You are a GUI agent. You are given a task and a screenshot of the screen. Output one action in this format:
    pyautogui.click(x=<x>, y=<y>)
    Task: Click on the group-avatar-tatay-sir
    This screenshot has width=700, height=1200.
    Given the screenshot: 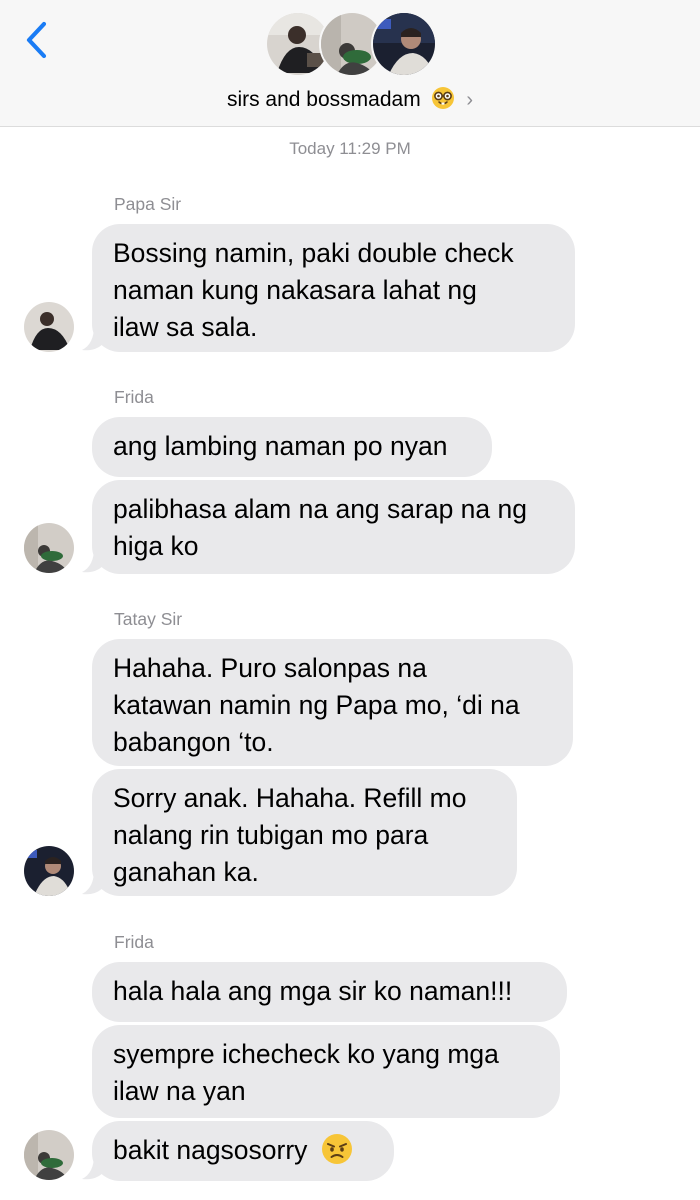 What is the action you would take?
    pyautogui.click(x=404, y=44)
    